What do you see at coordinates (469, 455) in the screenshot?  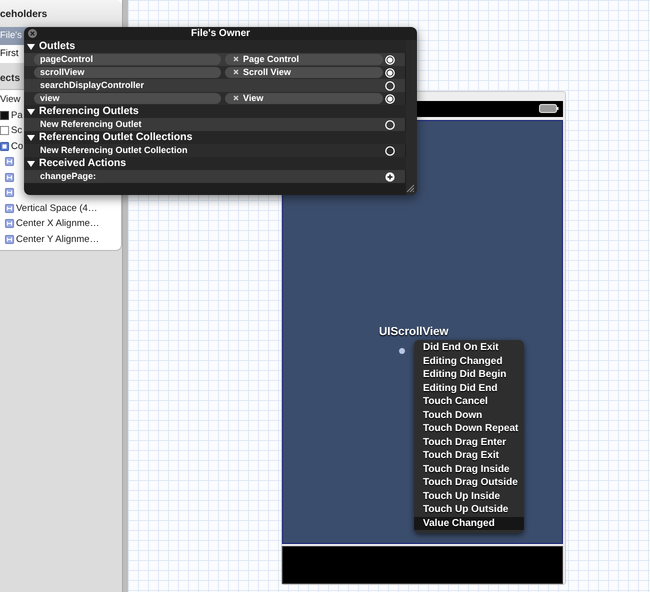 I see `menu-item: Touch Drag Exit` at bounding box center [469, 455].